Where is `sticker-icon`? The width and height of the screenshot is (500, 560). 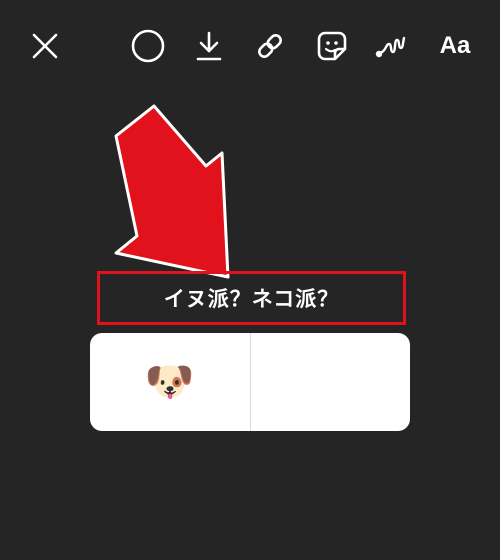 sticker-icon is located at coordinates (332, 46).